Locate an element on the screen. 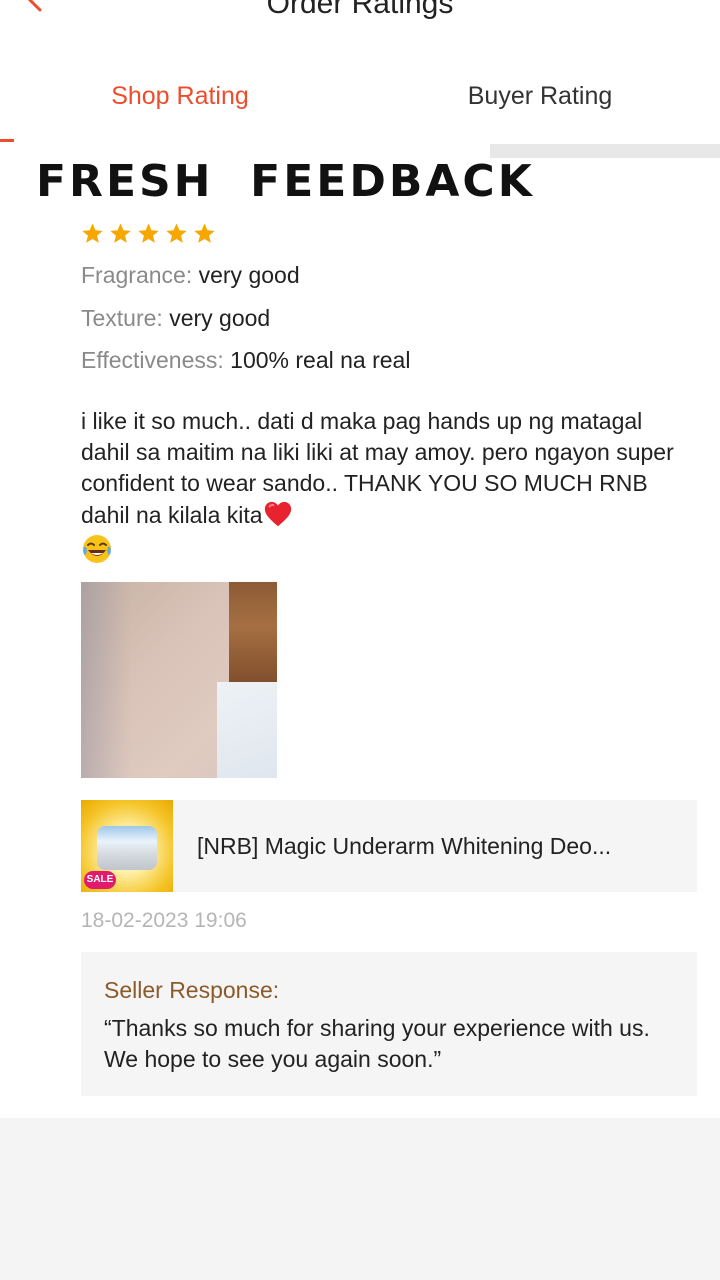 This screenshot has width=720, height=1280. bottom-empty-area is located at coordinates (360, 1199).